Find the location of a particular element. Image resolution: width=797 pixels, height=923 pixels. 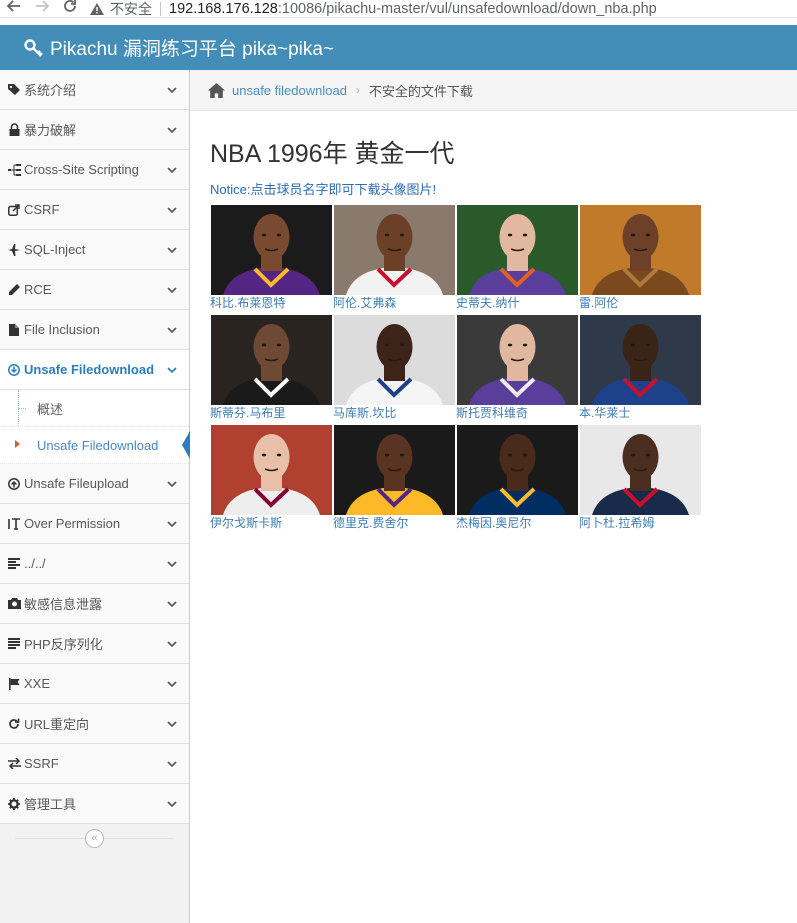

sidebar-item-11: 敏感信息泄露 is located at coordinates (94, 604).